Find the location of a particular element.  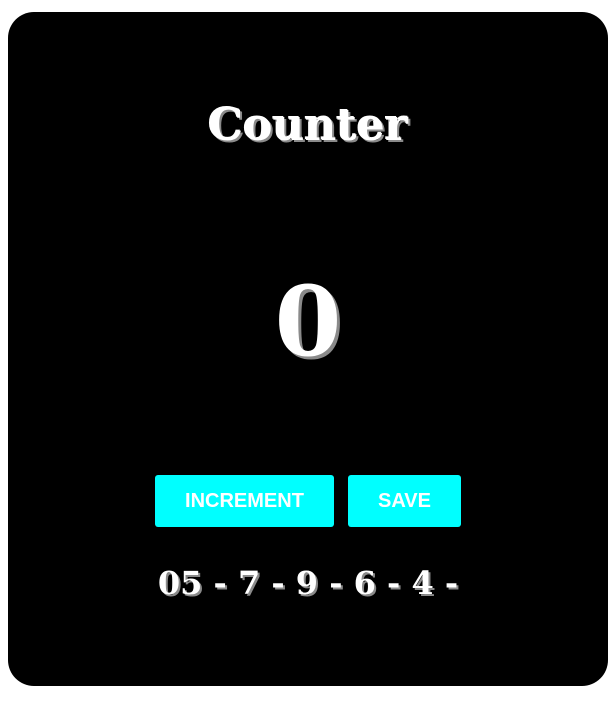

page-title: Counter is located at coordinates (308, 125).